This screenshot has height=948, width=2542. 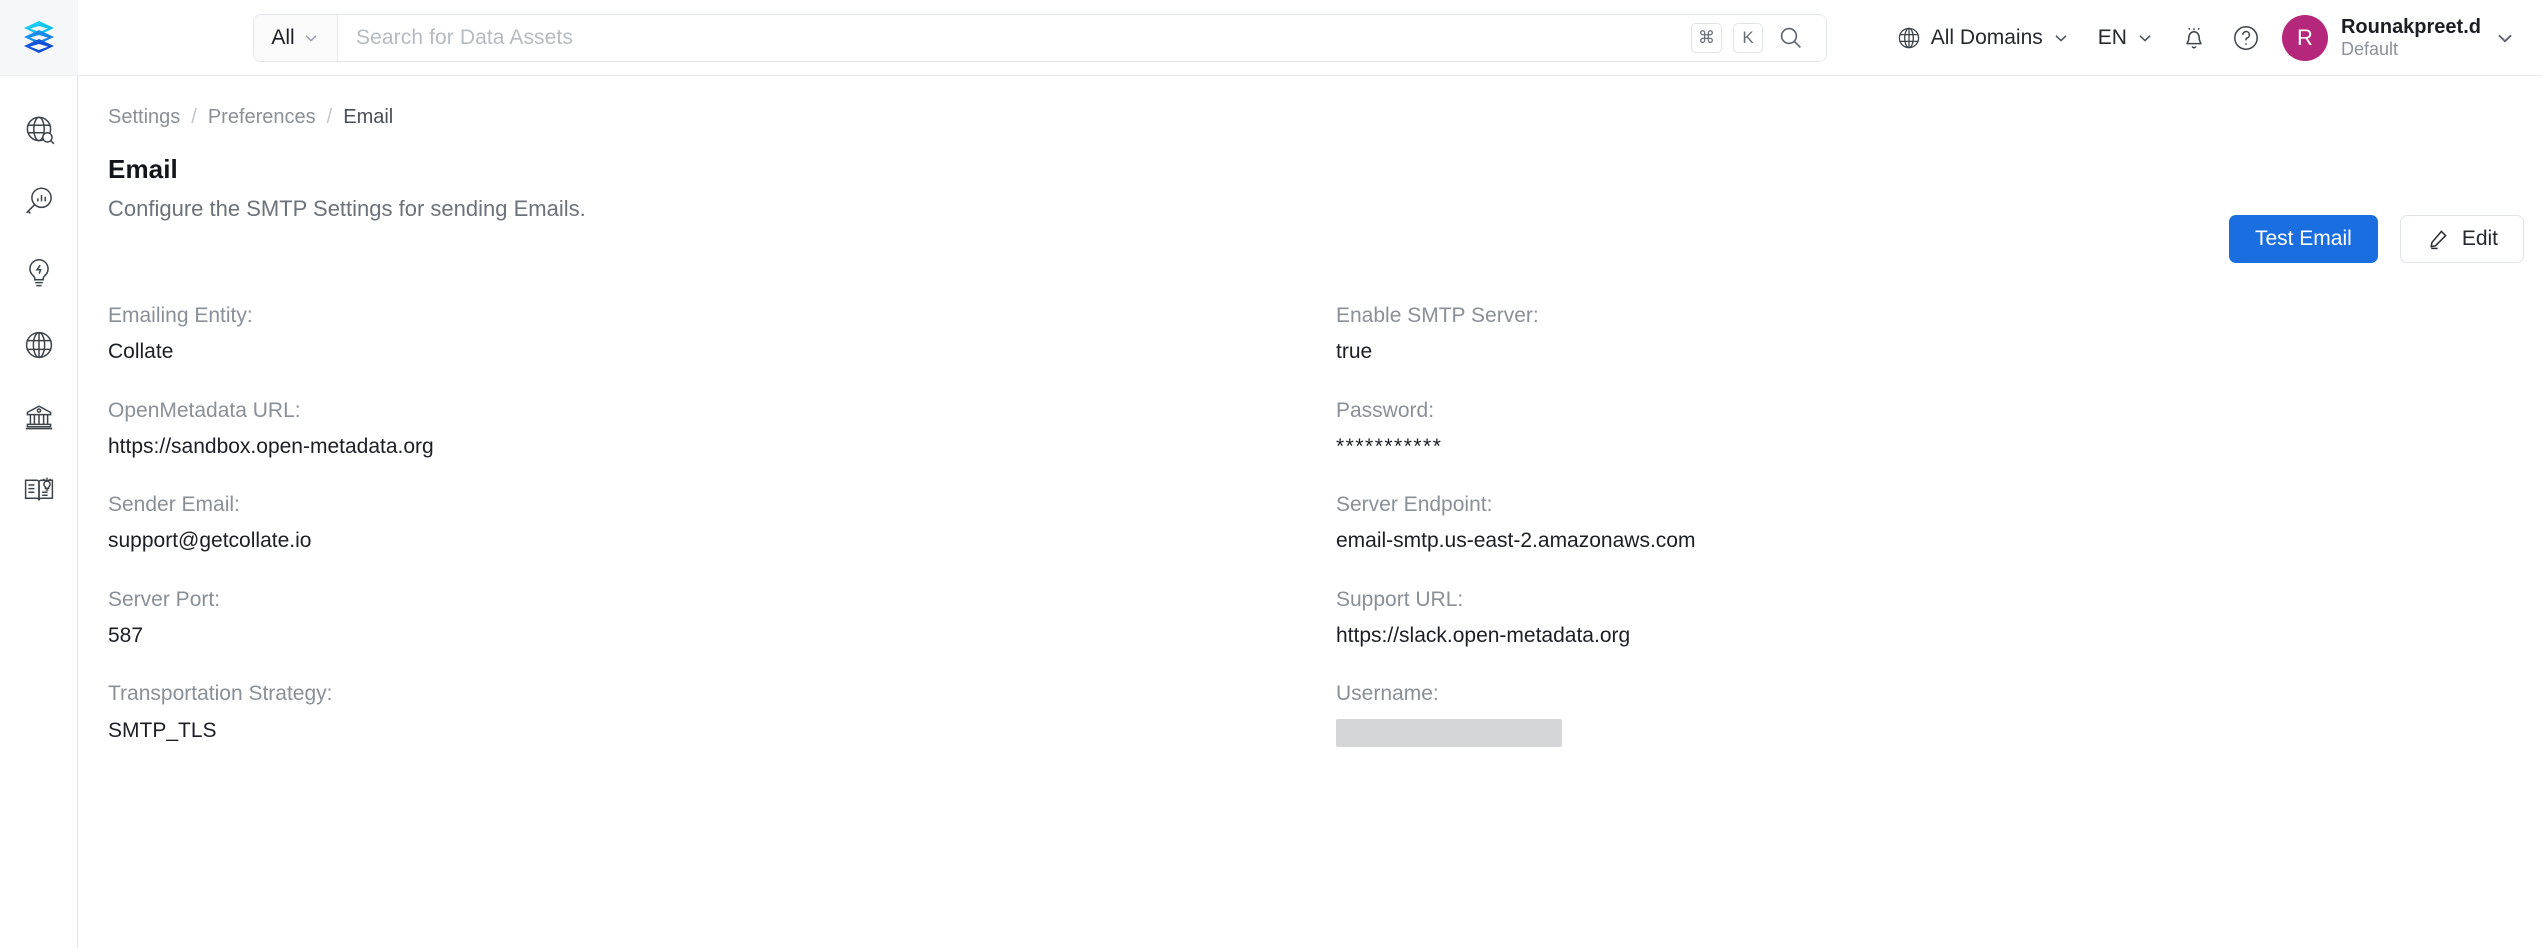 What do you see at coordinates (296, 38) in the screenshot?
I see `search-scope-dropdown: All` at bounding box center [296, 38].